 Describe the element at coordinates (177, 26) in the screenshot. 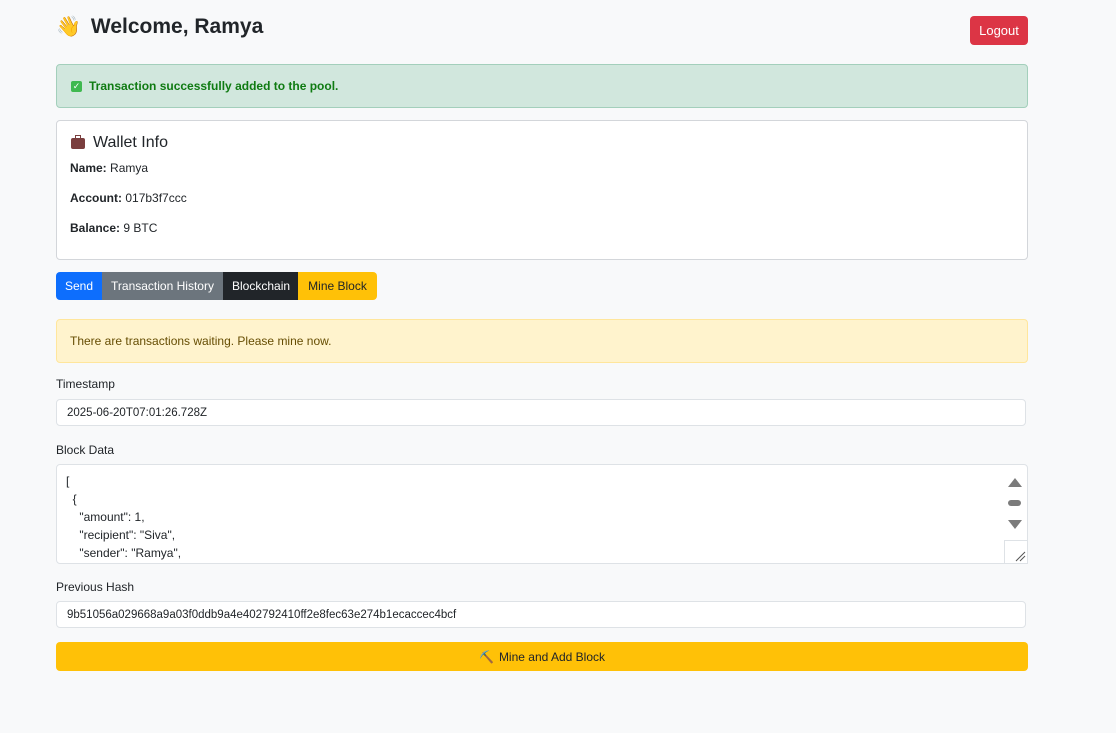

I see `welcome-text: Welcome, Ramya` at that location.